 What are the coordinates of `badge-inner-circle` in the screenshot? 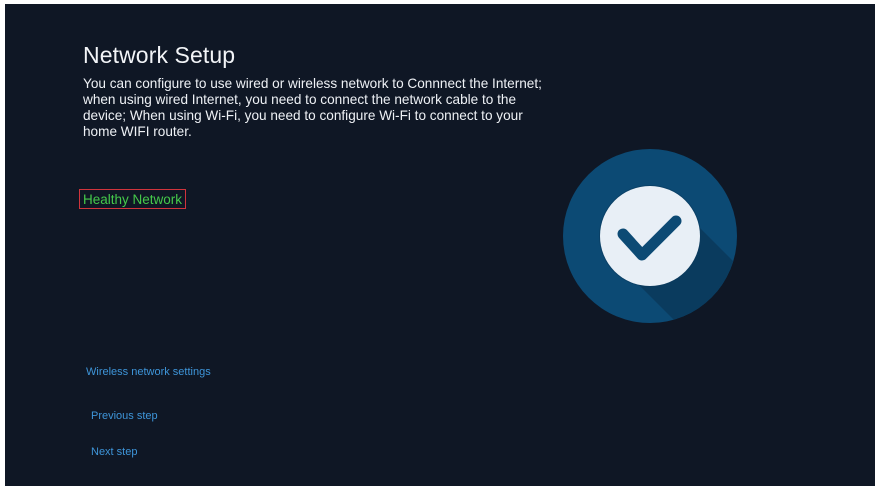 It's located at (650, 236).